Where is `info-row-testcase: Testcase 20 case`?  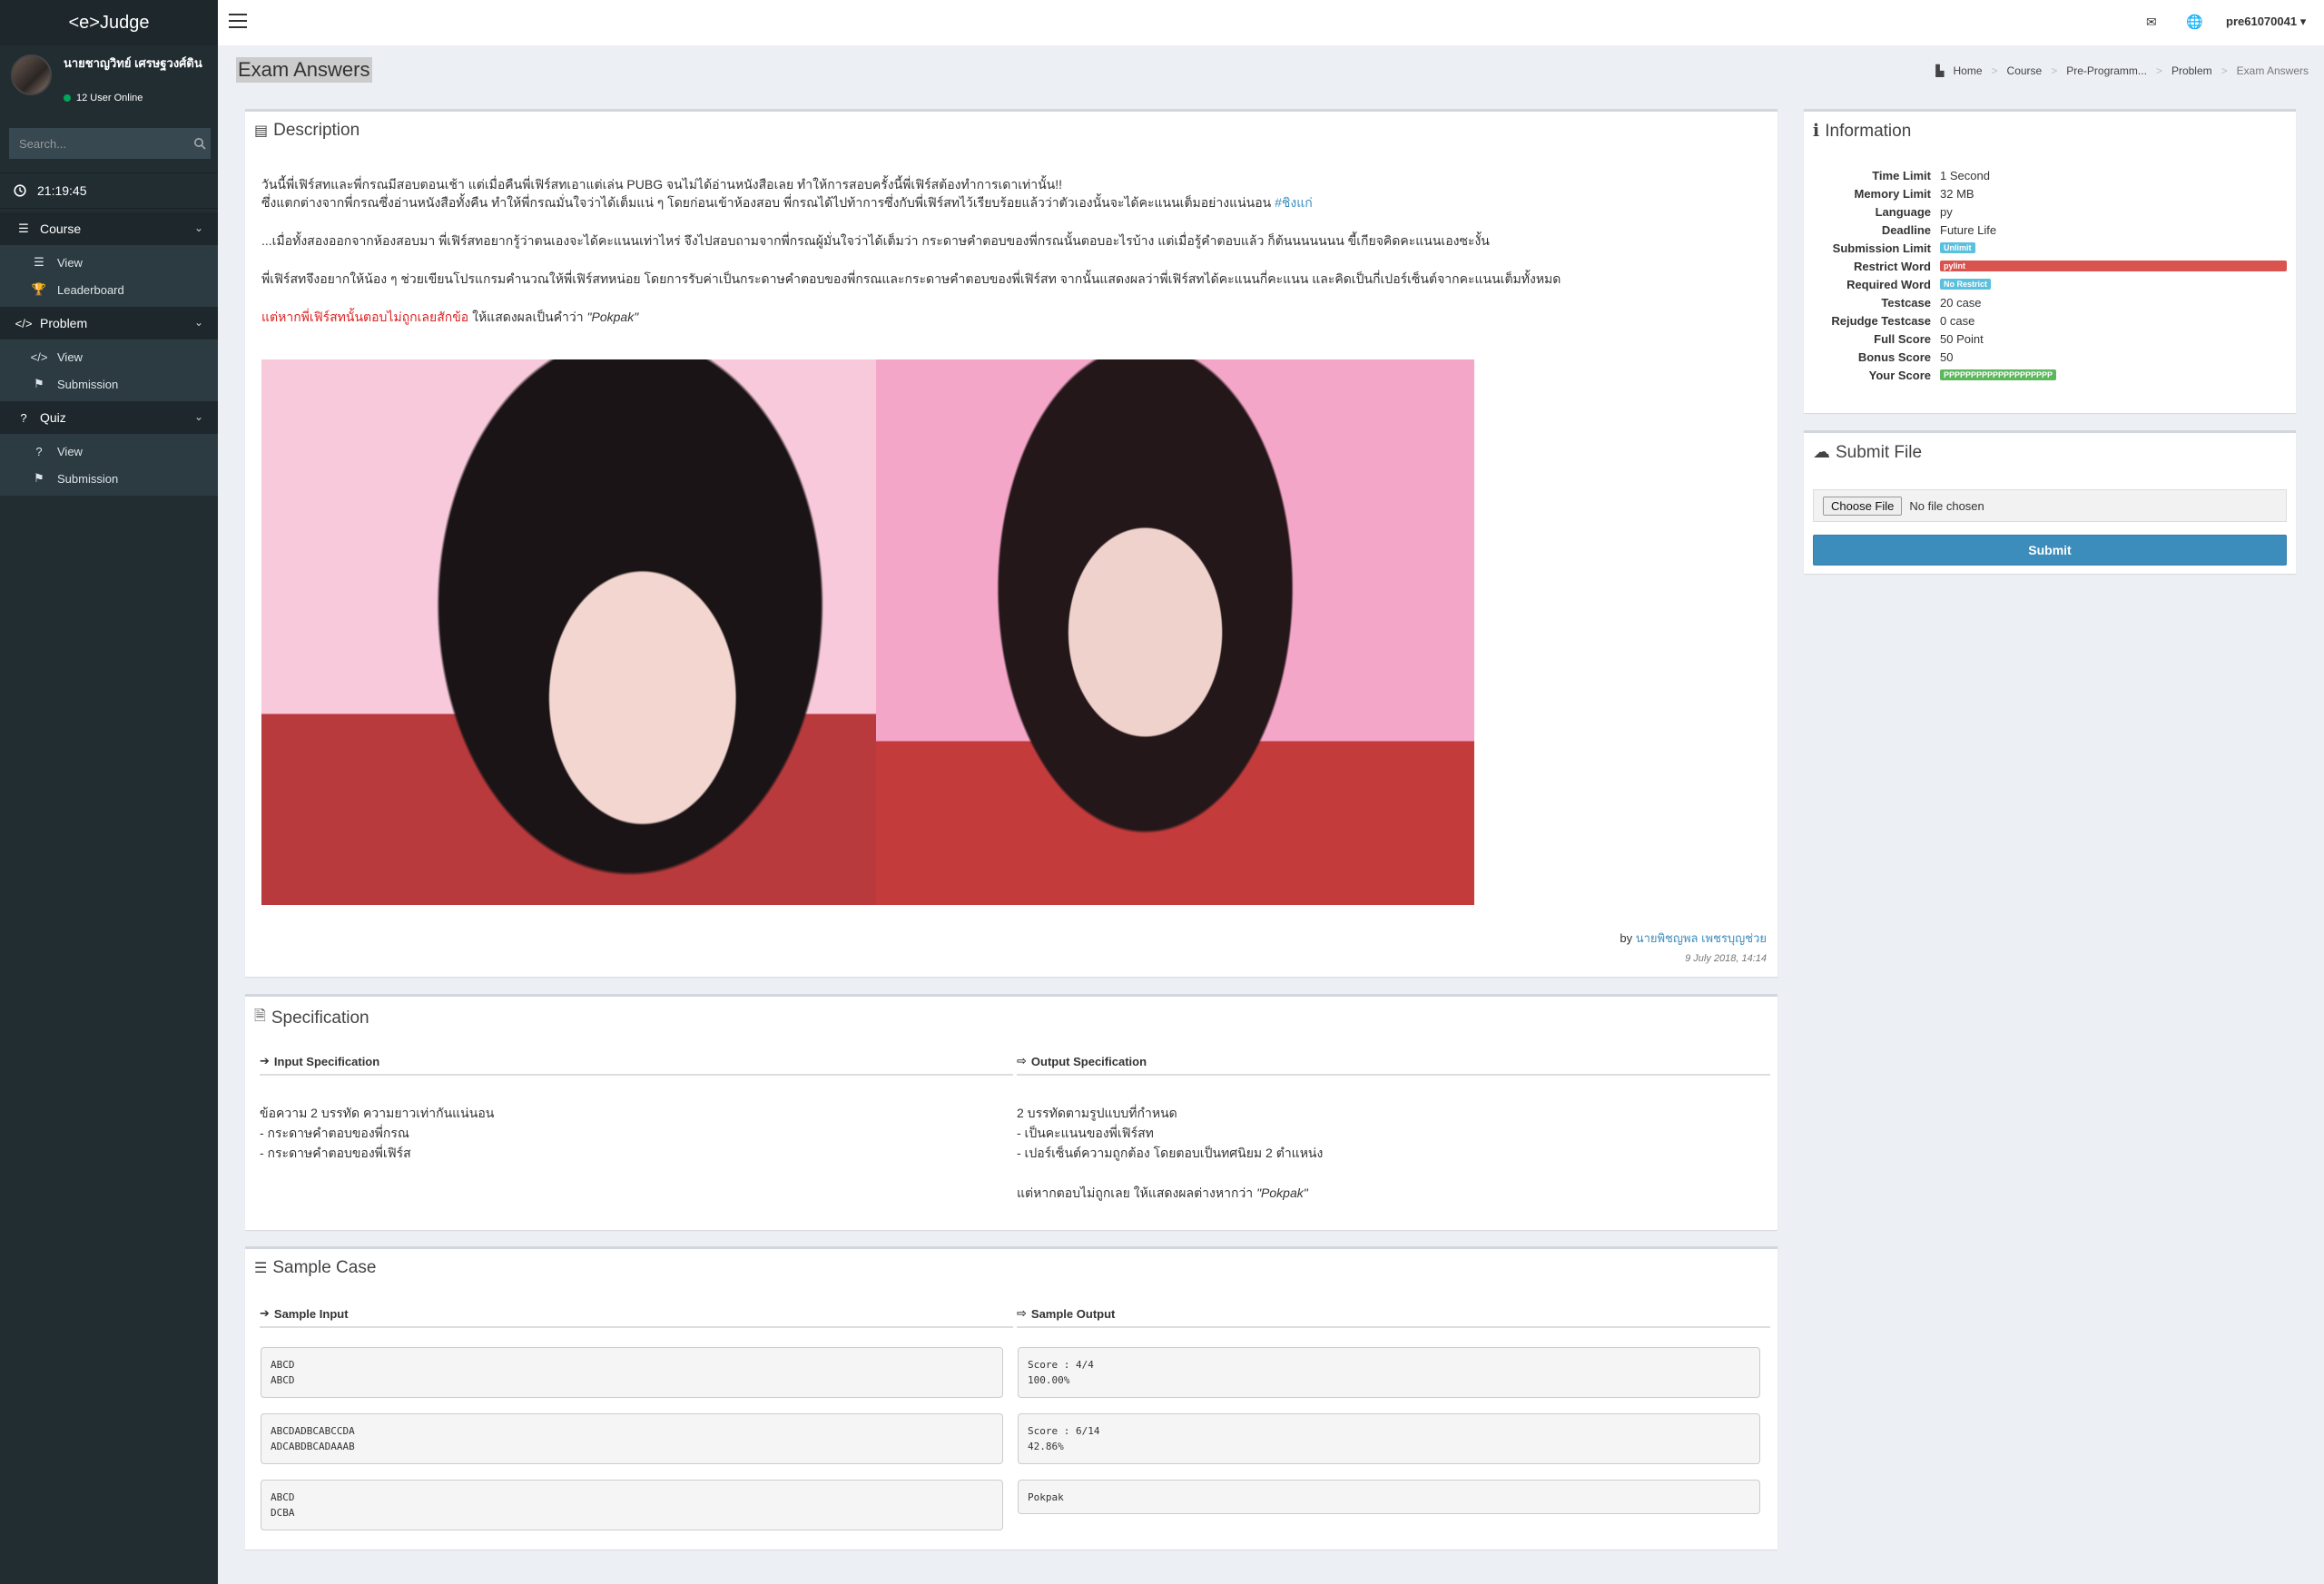
info-row-testcase: Testcase 20 case is located at coordinates (2050, 302).